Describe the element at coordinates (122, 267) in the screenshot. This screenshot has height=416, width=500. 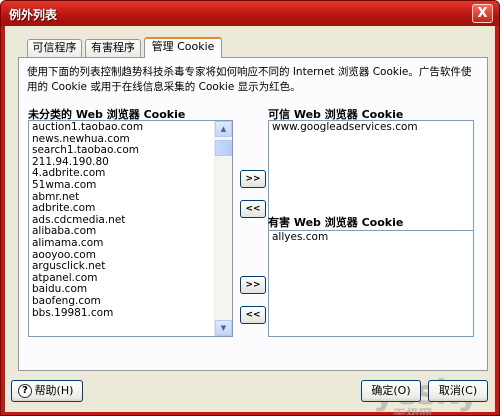
I see `list-item: argusclick.net` at that location.